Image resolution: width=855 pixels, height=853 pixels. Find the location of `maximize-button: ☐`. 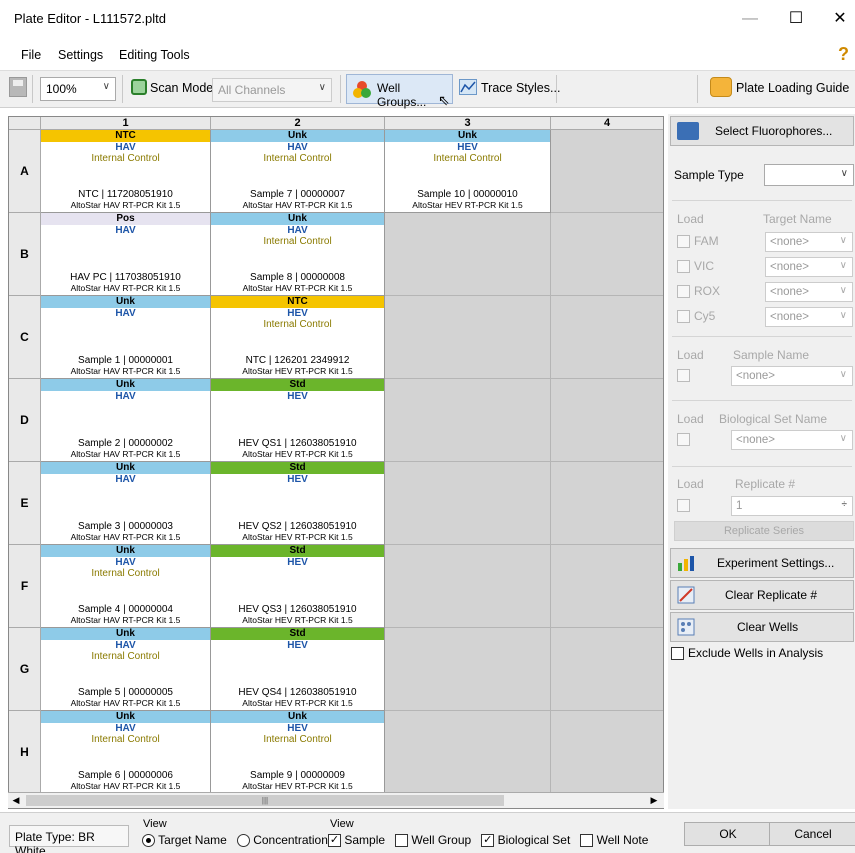

maximize-button: ☐ is located at coordinates (796, 19).